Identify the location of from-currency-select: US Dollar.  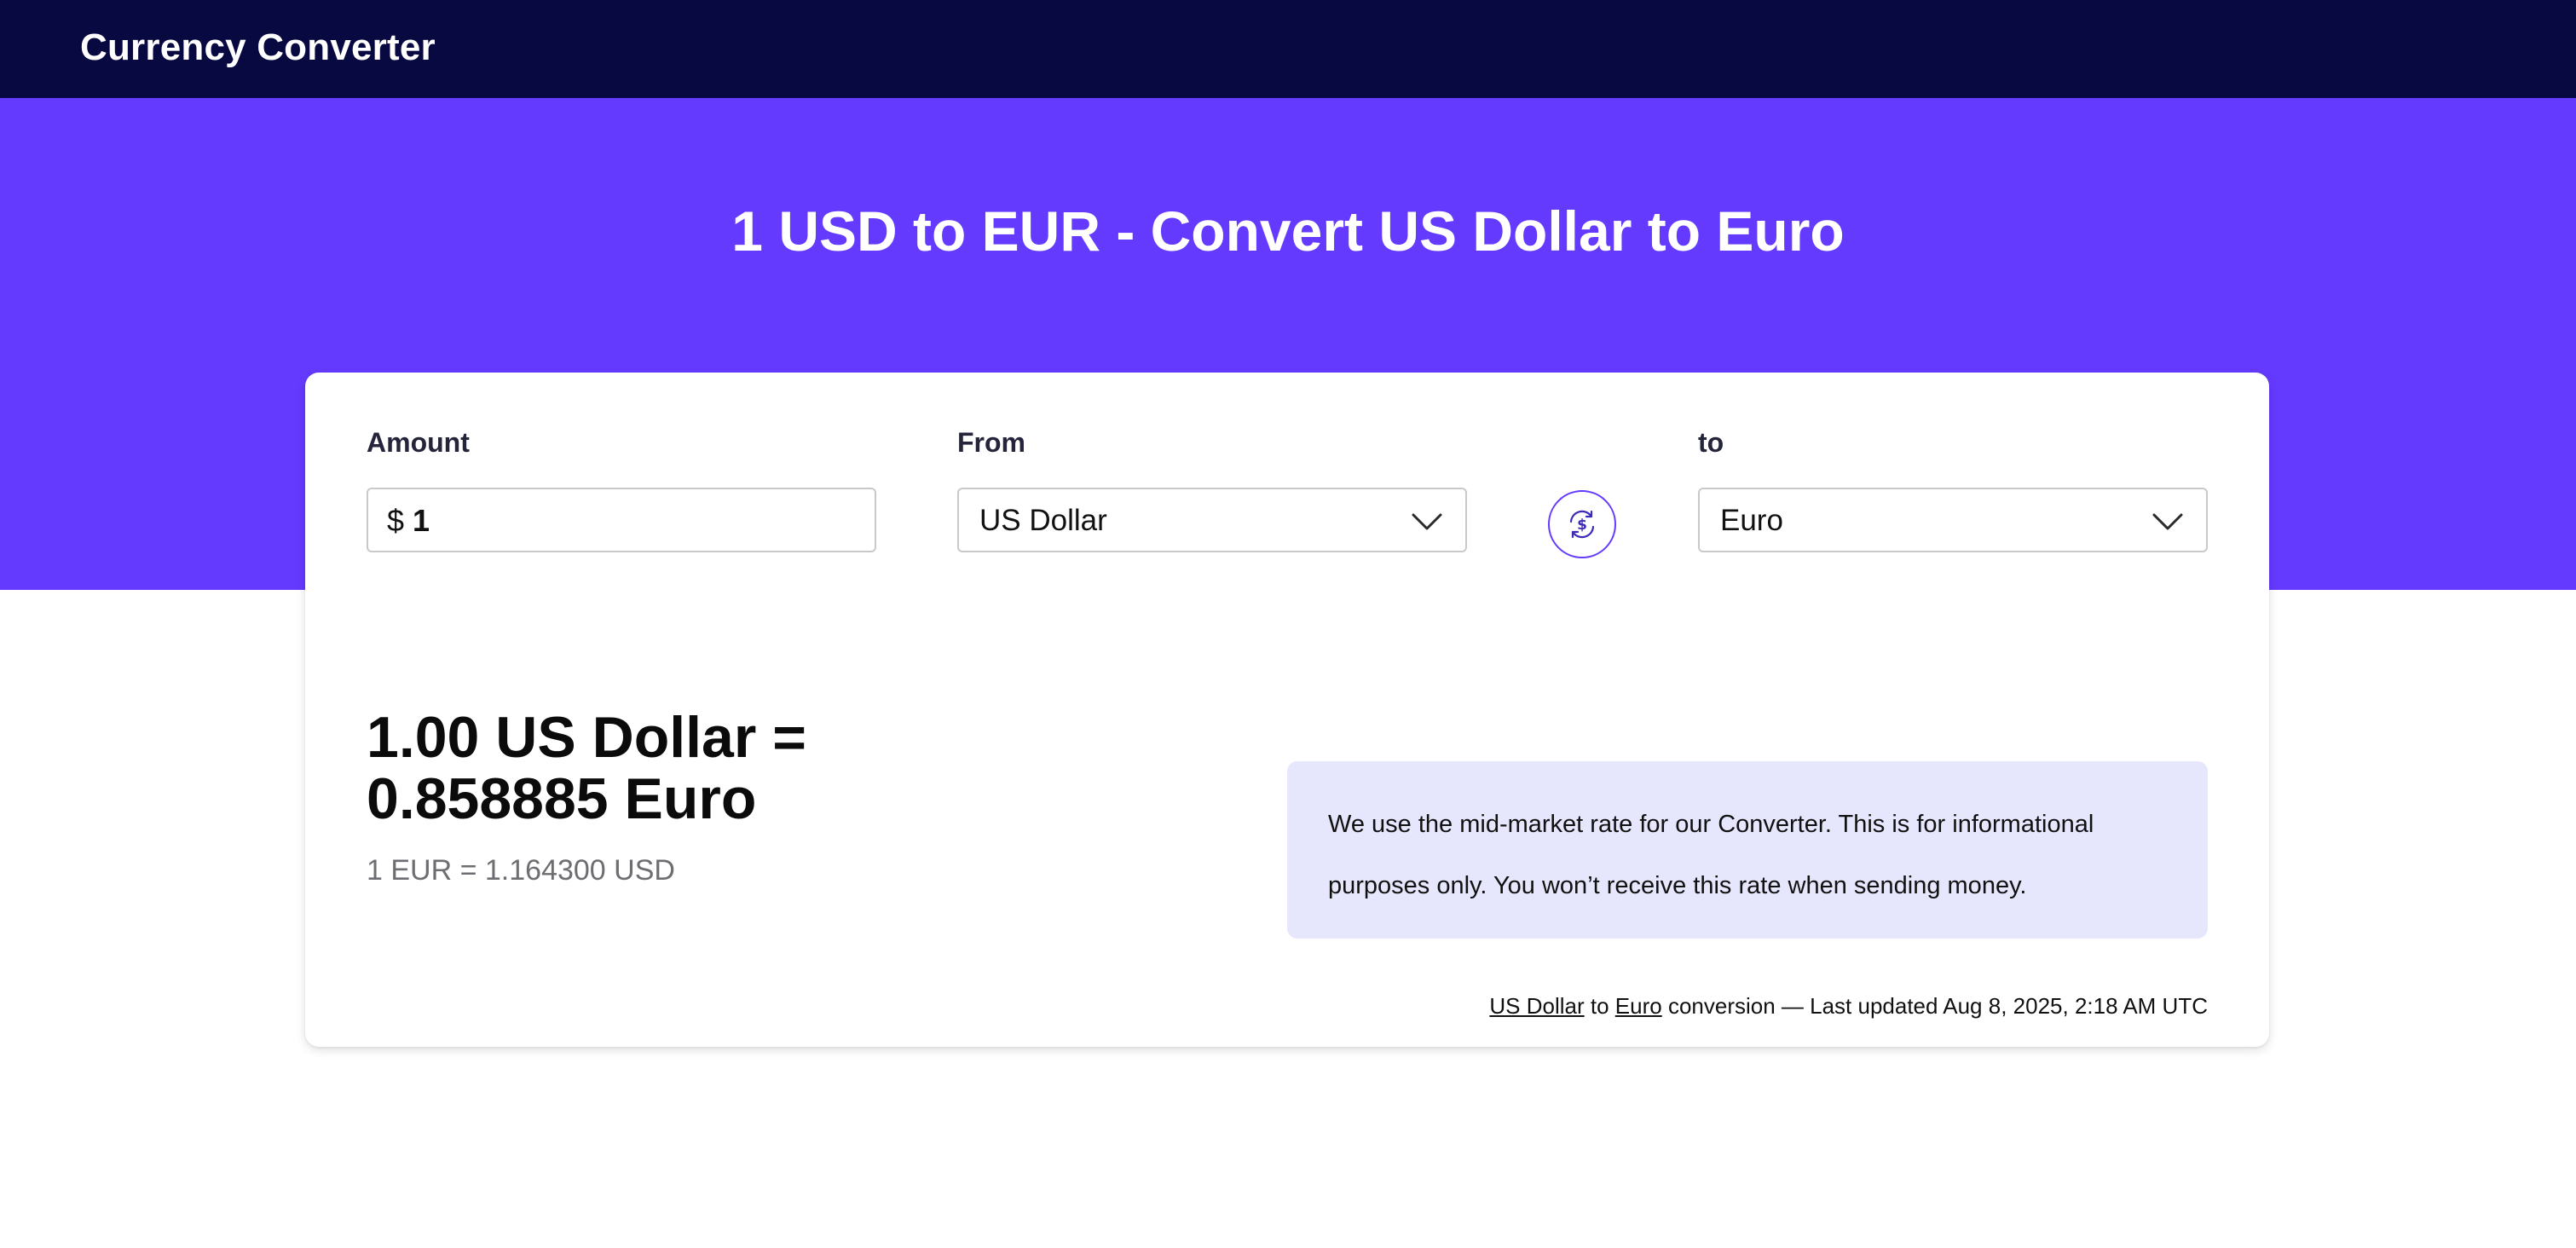
(1212, 520).